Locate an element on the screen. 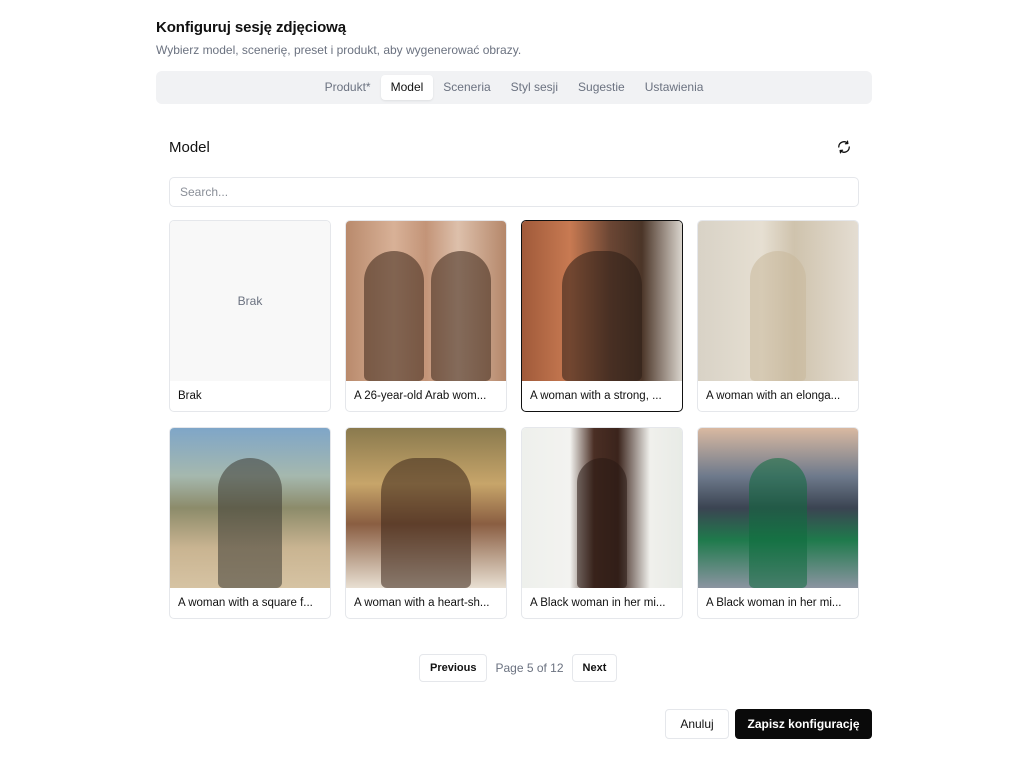  empty-image-text: Brak is located at coordinates (250, 301).